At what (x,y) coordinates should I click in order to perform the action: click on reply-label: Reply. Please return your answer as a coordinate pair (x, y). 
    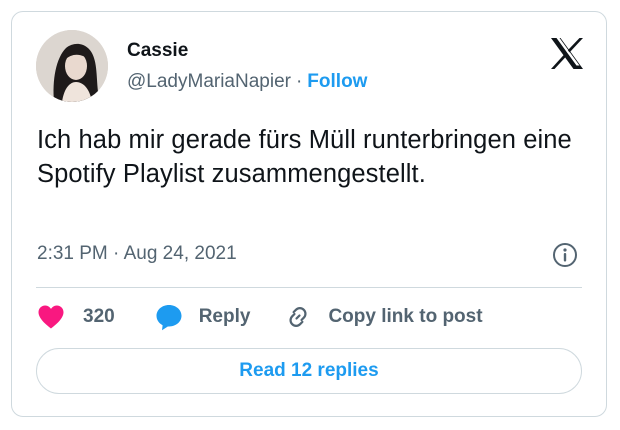
    Looking at the image, I should click on (224, 316).